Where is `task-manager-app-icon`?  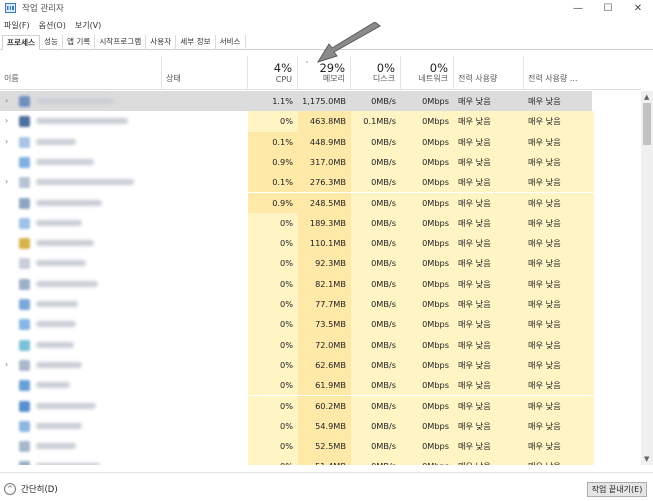 task-manager-app-icon is located at coordinates (10, 8).